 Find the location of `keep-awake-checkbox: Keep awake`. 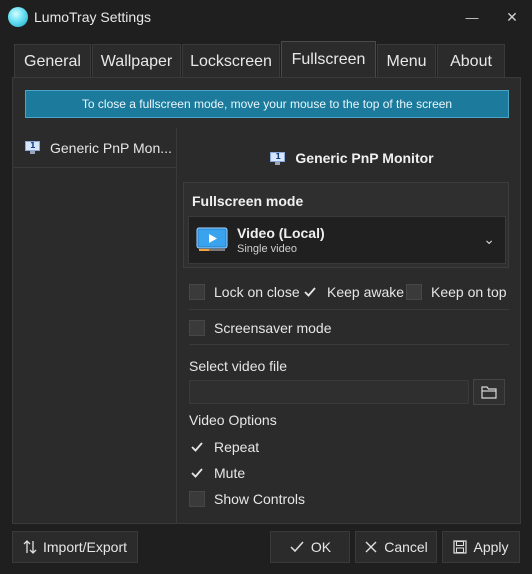

keep-awake-checkbox: Keep awake is located at coordinates (353, 292).